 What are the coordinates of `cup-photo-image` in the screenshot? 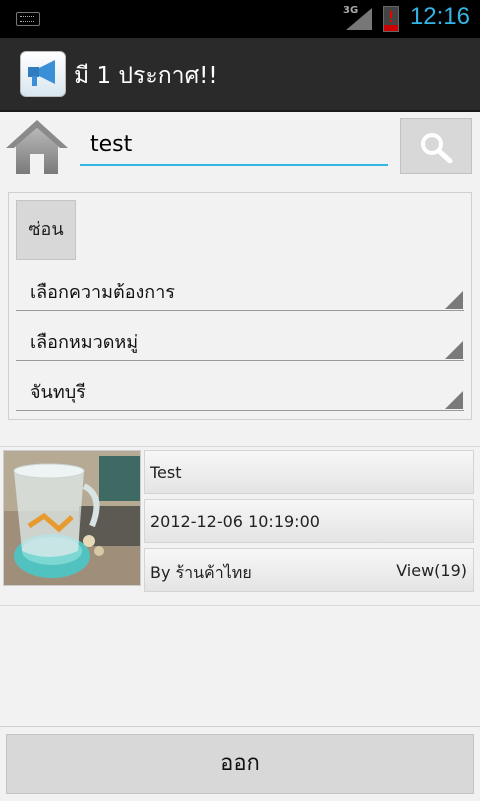 It's located at (72, 518).